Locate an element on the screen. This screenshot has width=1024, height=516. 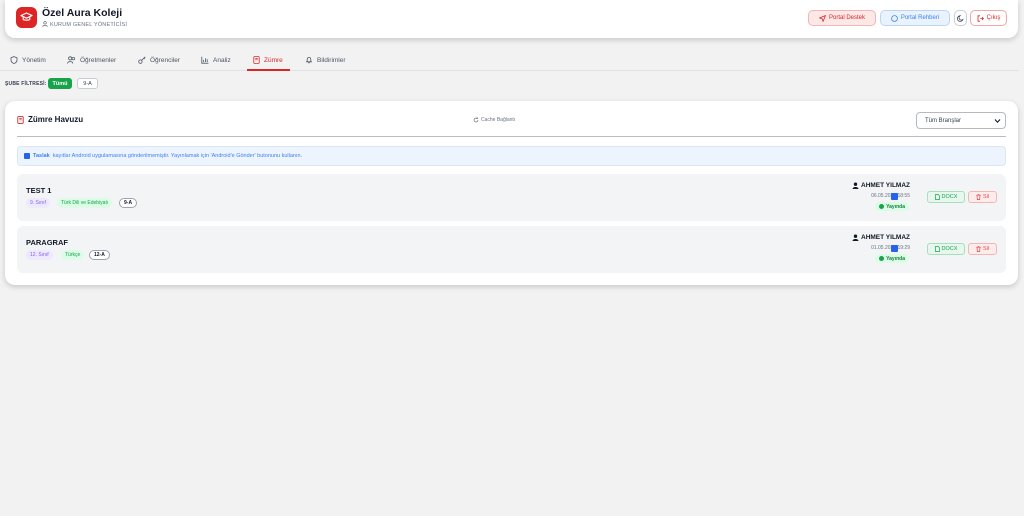
branch-select: Tüm Branşlar is located at coordinates (961, 120).